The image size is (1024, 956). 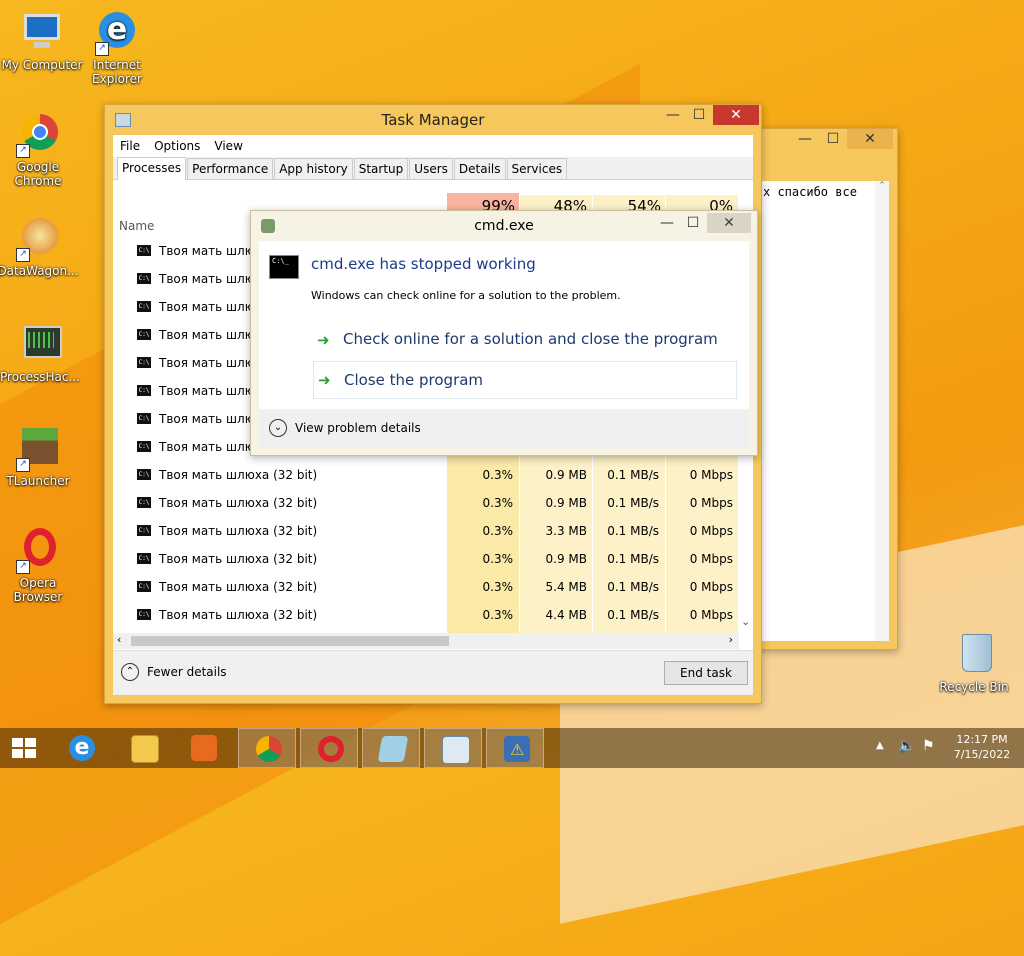 What do you see at coordinates (974, 654) in the screenshot?
I see `recycle-bin-icon` at bounding box center [974, 654].